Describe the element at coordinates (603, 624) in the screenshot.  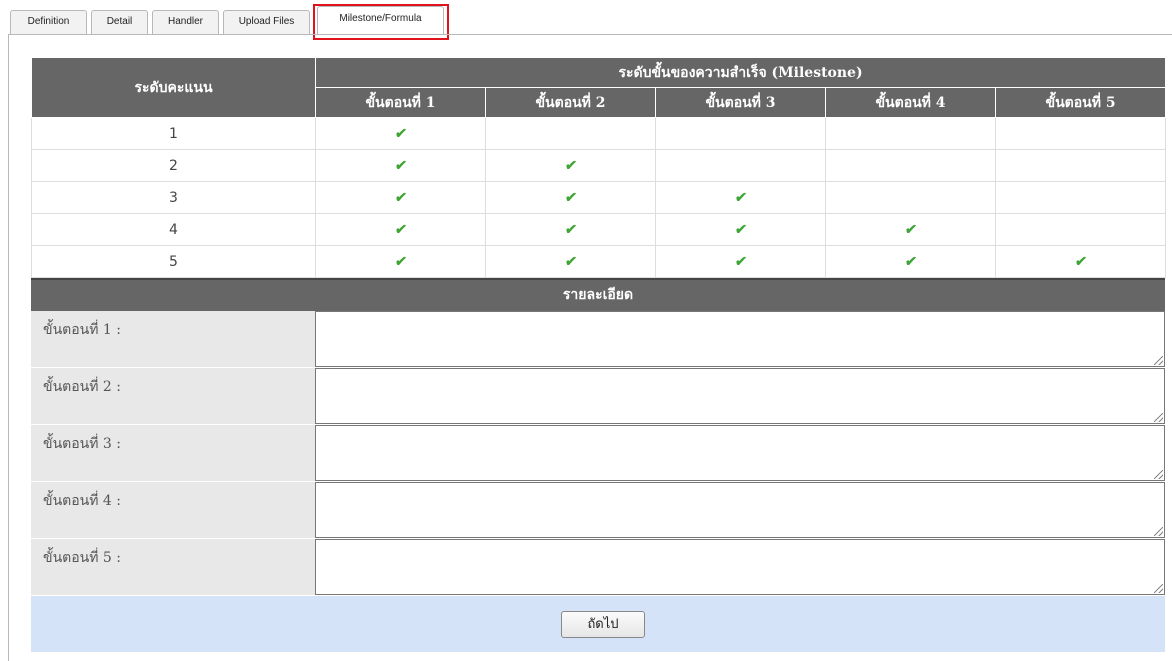
I see `next-button: ถัดไป` at that location.